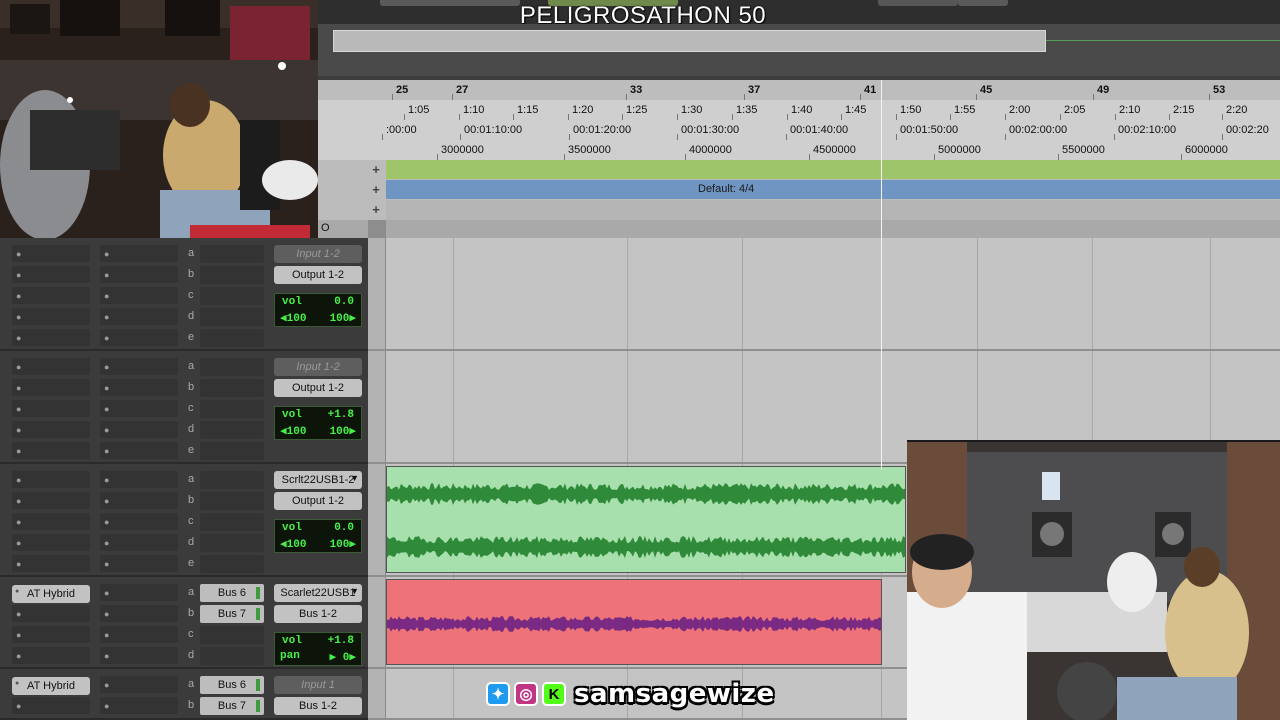 This screenshot has height=720, width=1280. Describe the element at coordinates (799, 90) in the screenshot. I see `bars-beats-ruler: 25 27 33 37 41 45 49 53` at that location.